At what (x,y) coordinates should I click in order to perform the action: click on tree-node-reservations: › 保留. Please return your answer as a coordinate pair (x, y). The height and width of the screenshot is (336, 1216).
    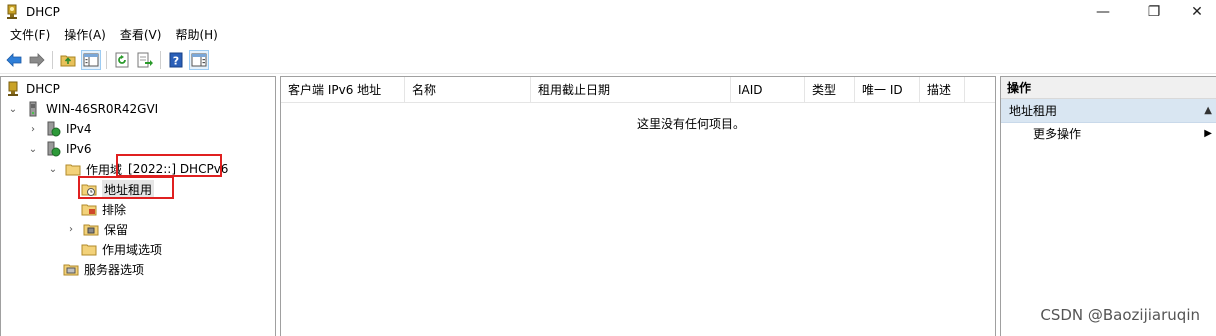
    Looking at the image, I should click on (96, 229).